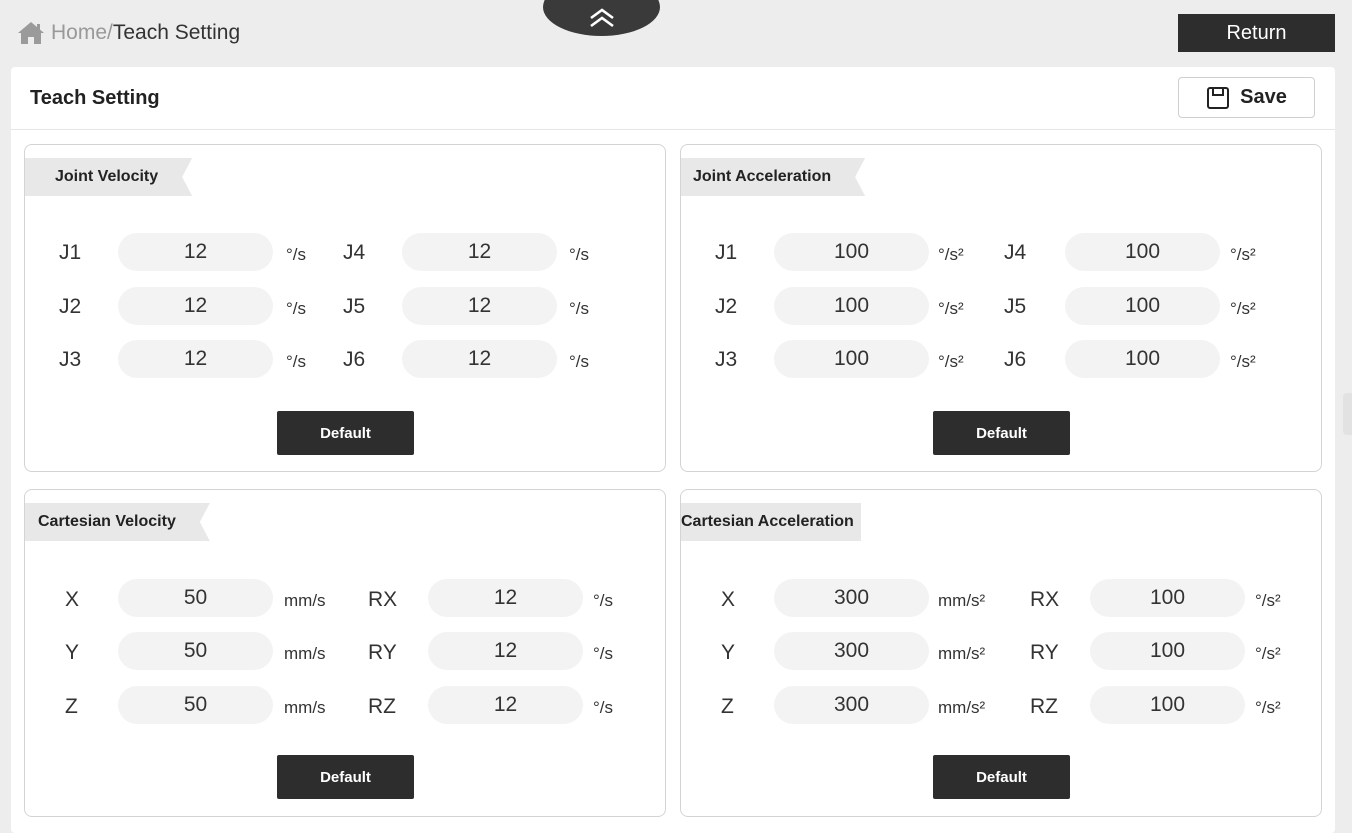  What do you see at coordinates (195, 651) in the screenshot?
I see `cartesian-velocity-y-input: 50` at bounding box center [195, 651].